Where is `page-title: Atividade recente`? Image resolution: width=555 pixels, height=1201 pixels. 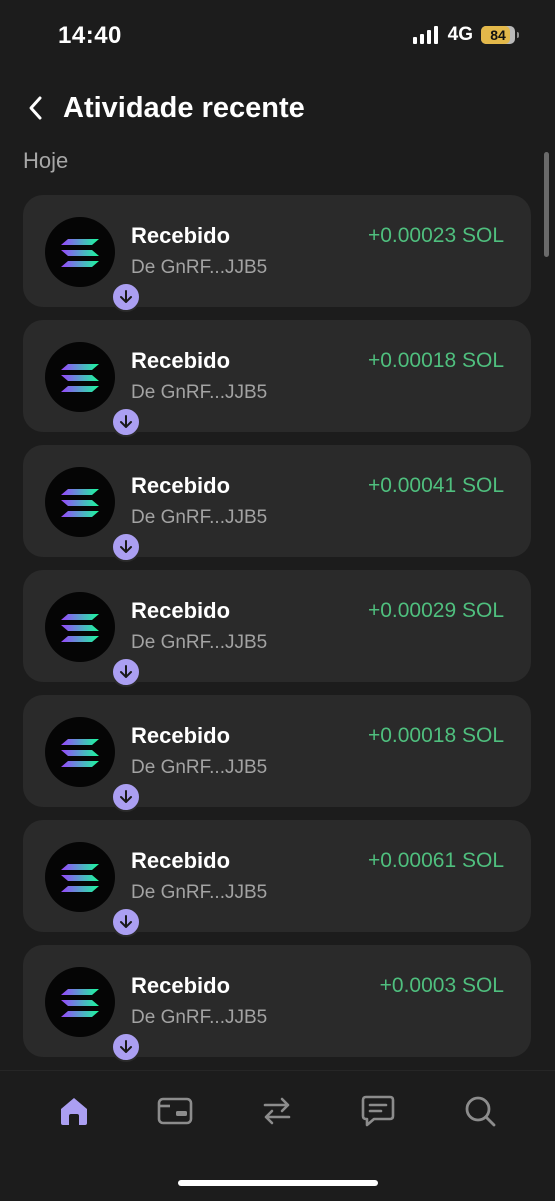 page-title: Atividade recente is located at coordinates (184, 108).